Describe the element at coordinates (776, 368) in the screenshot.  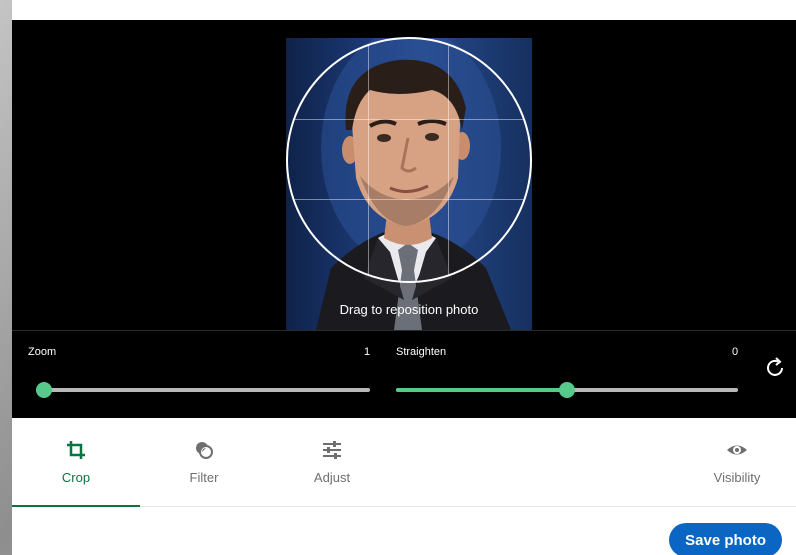
I see `rotate-reset-icon` at that location.